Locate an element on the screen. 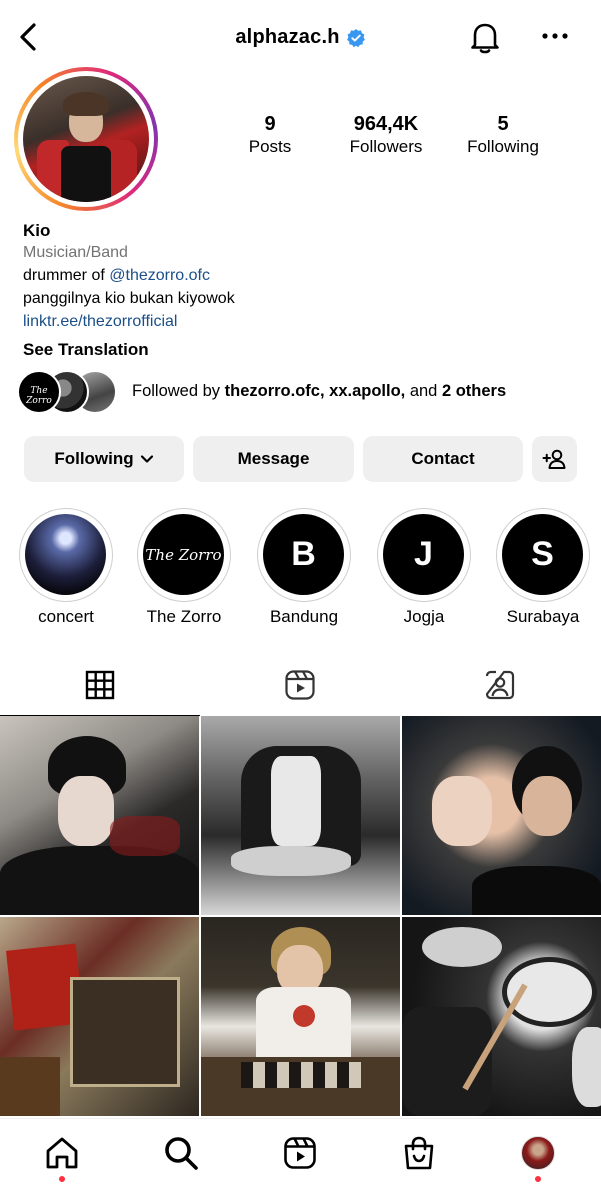 This screenshot has width=601, height=1200. bio-mention-link: @thezorro.ofc is located at coordinates (159, 275).